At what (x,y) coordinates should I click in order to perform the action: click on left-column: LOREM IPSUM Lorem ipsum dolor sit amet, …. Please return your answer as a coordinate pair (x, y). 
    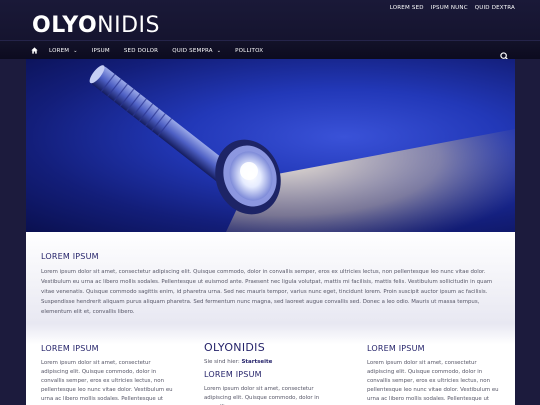
    Looking at the image, I should click on (108, 364).